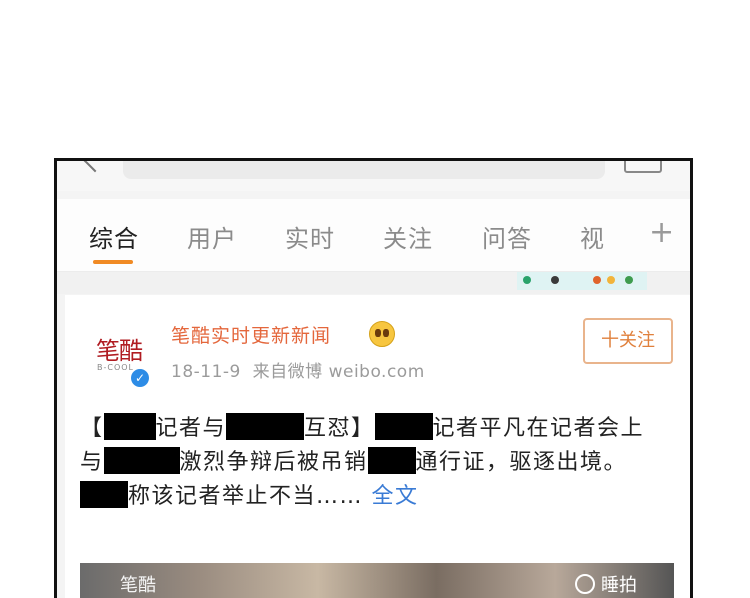 Image resolution: width=750 pixels, height=598 pixels. Describe the element at coordinates (592, 236) in the screenshot. I see `tab-video: 视` at that location.